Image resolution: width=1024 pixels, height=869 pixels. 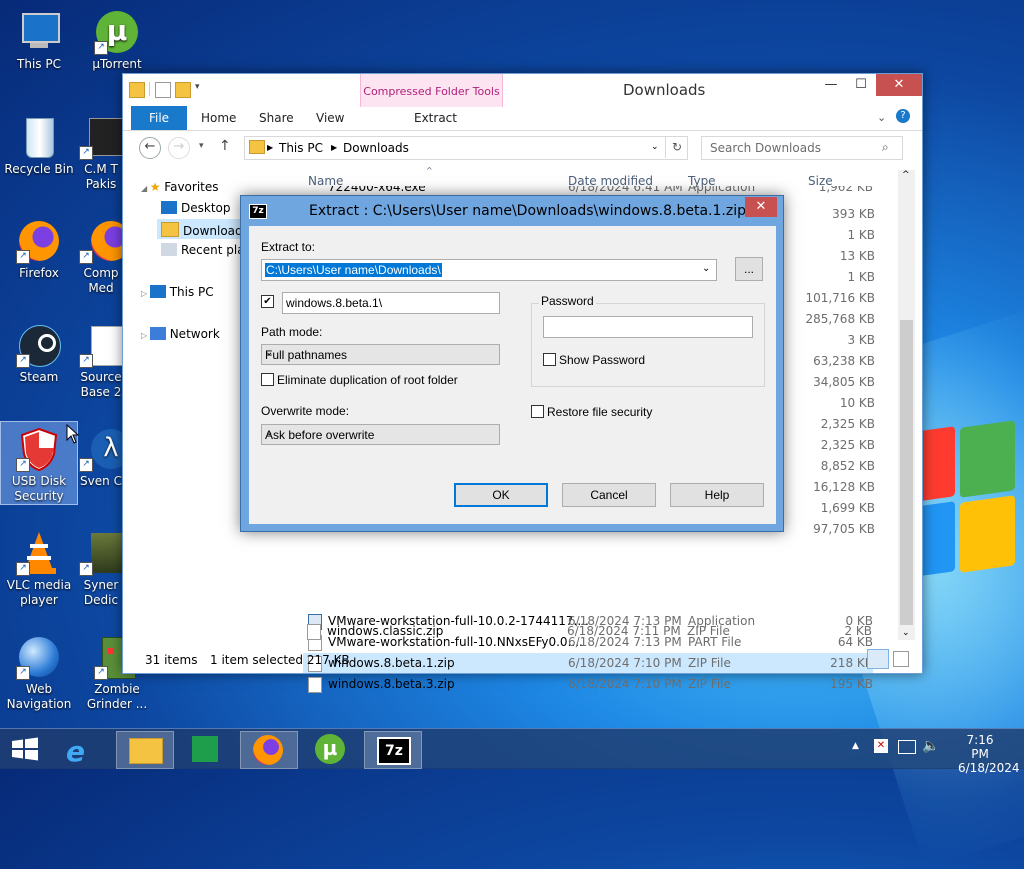 I want to click on shield-icon: ↗, so click(x=39, y=449).